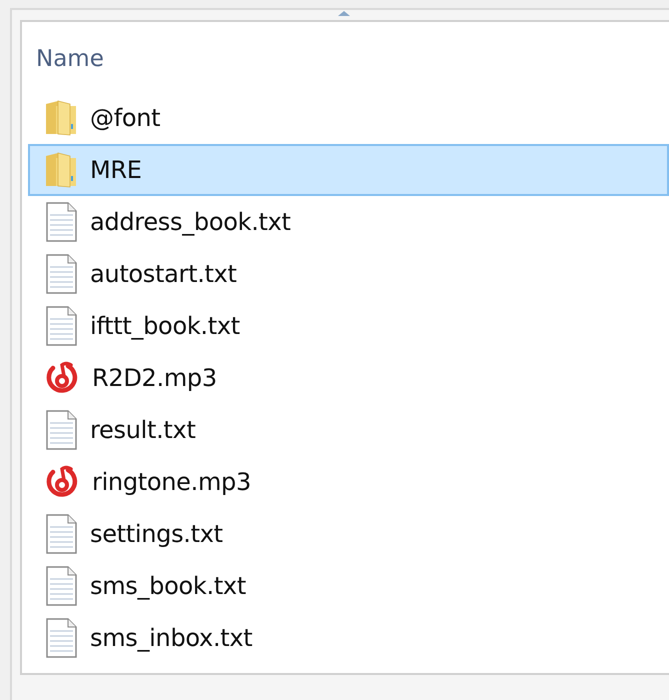 The width and height of the screenshot is (669, 700). I want to click on file-name: sms_book.txt, so click(168, 586).